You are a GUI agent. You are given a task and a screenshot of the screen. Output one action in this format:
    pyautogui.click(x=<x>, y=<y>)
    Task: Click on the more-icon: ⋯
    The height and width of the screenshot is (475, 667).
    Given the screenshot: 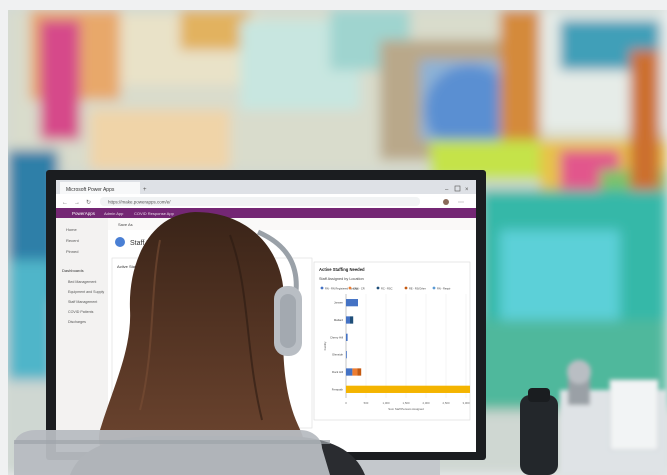 What is the action you would take?
    pyautogui.click(x=461, y=203)
    